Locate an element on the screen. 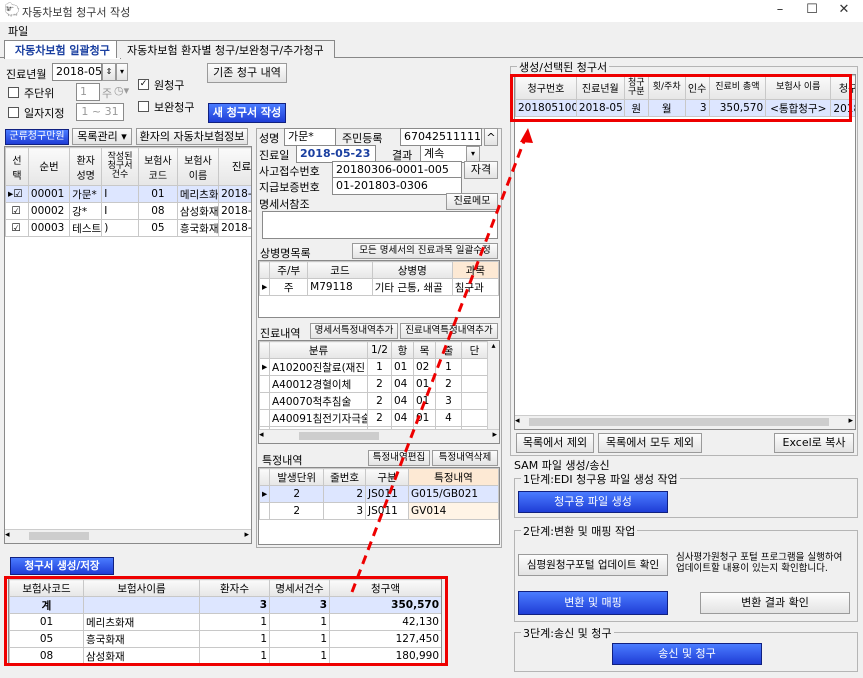 The image size is (863, 678). annotation-arrow is located at coordinates (441, 360).